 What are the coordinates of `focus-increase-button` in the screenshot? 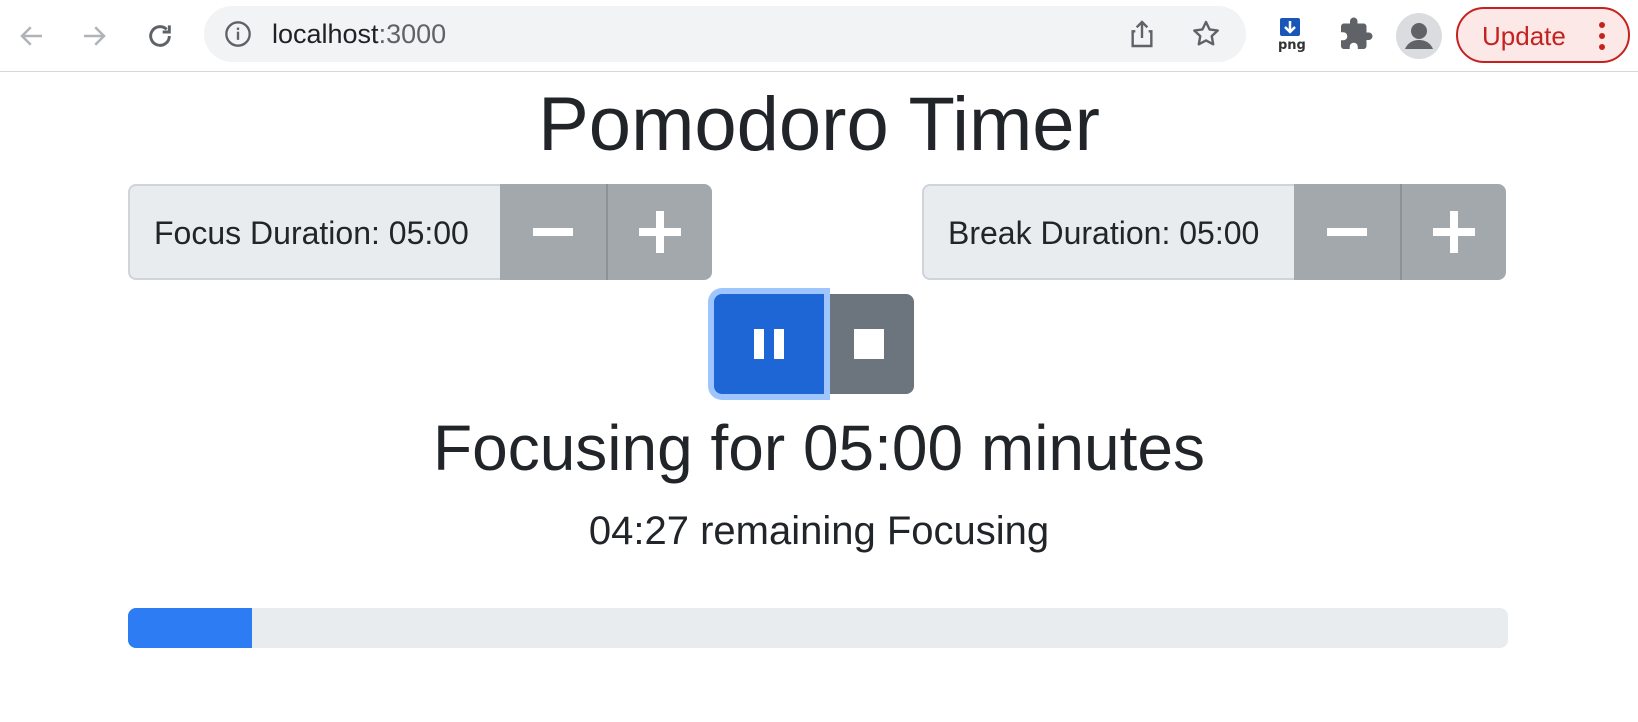 It's located at (659, 232).